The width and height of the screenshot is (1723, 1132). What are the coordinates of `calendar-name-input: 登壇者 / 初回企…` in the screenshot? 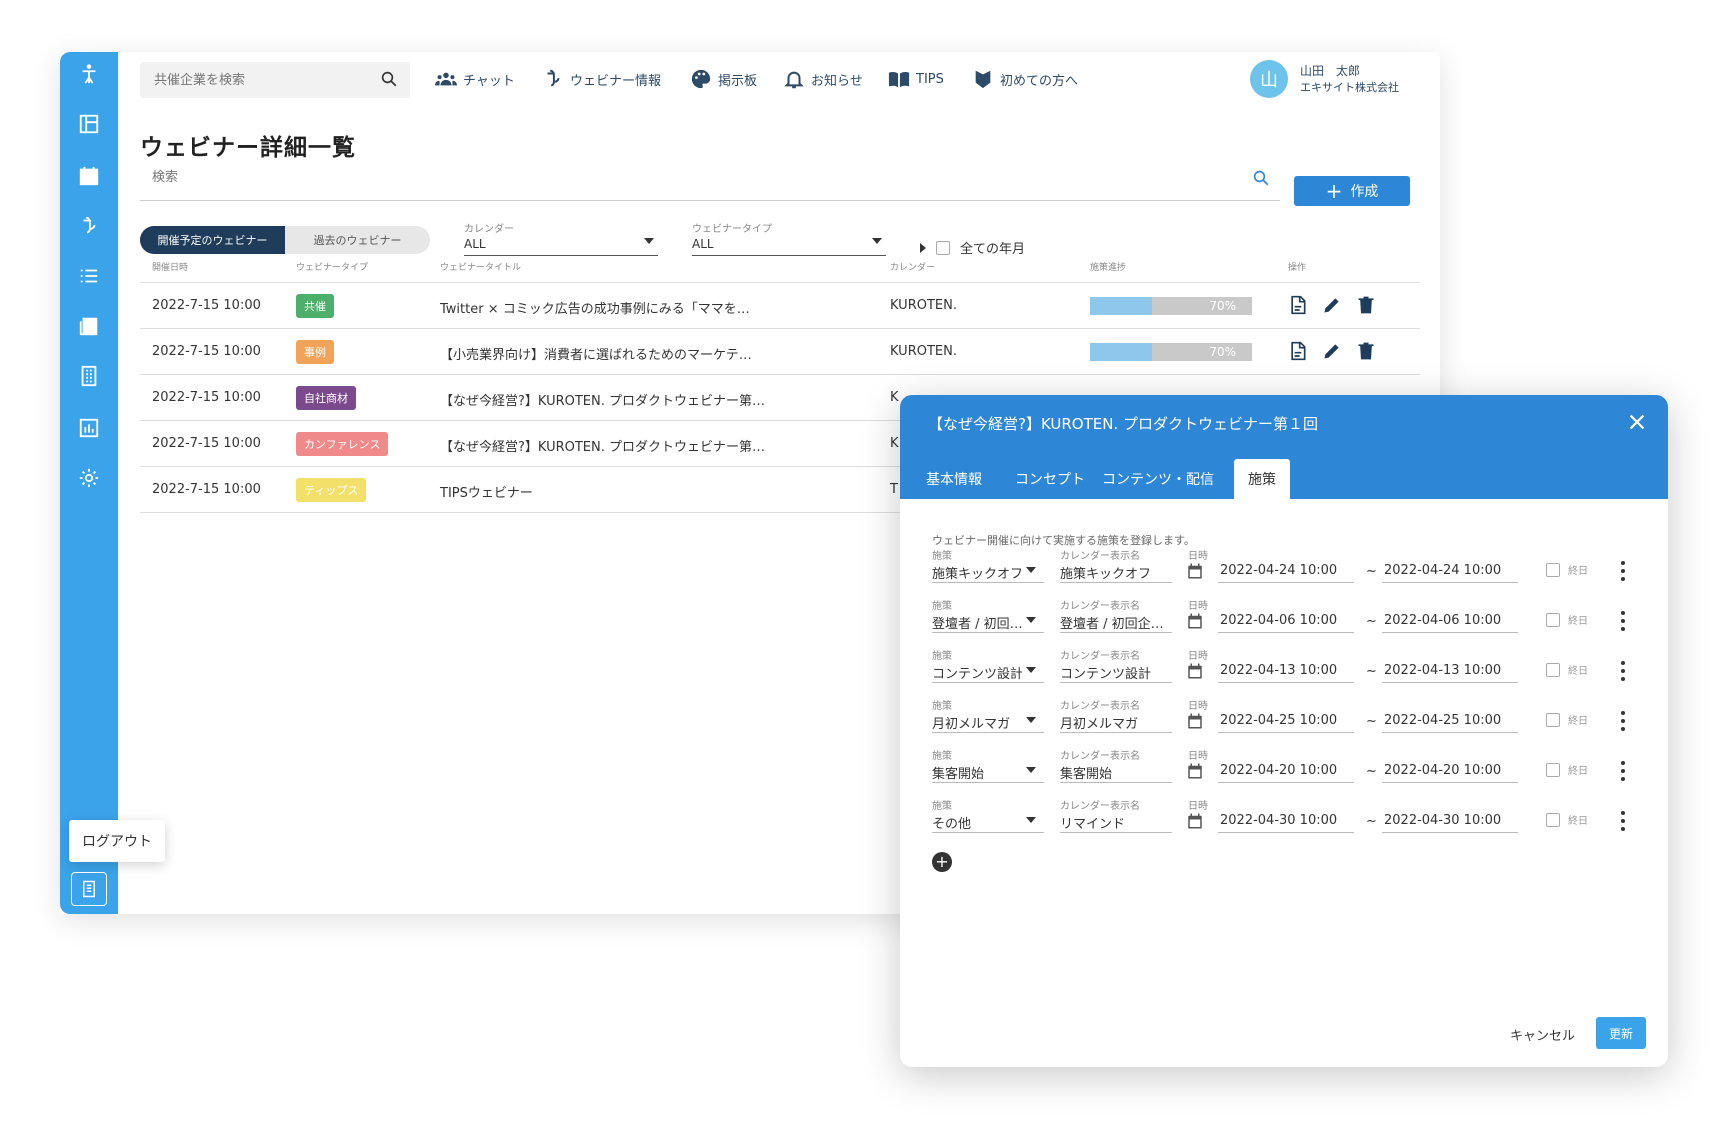 It's located at (1114, 622).